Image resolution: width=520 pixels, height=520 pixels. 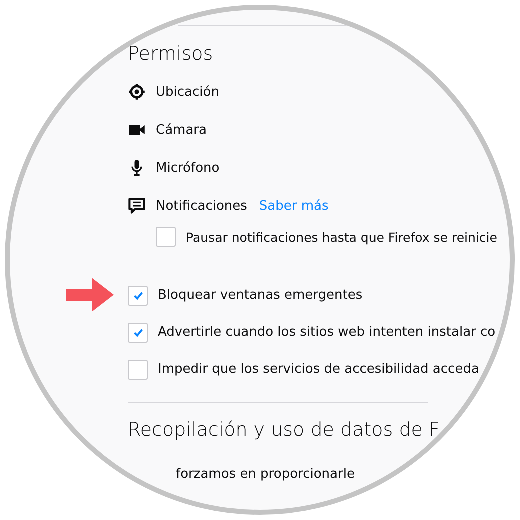 I want to click on crosshair-icon, so click(x=137, y=92).